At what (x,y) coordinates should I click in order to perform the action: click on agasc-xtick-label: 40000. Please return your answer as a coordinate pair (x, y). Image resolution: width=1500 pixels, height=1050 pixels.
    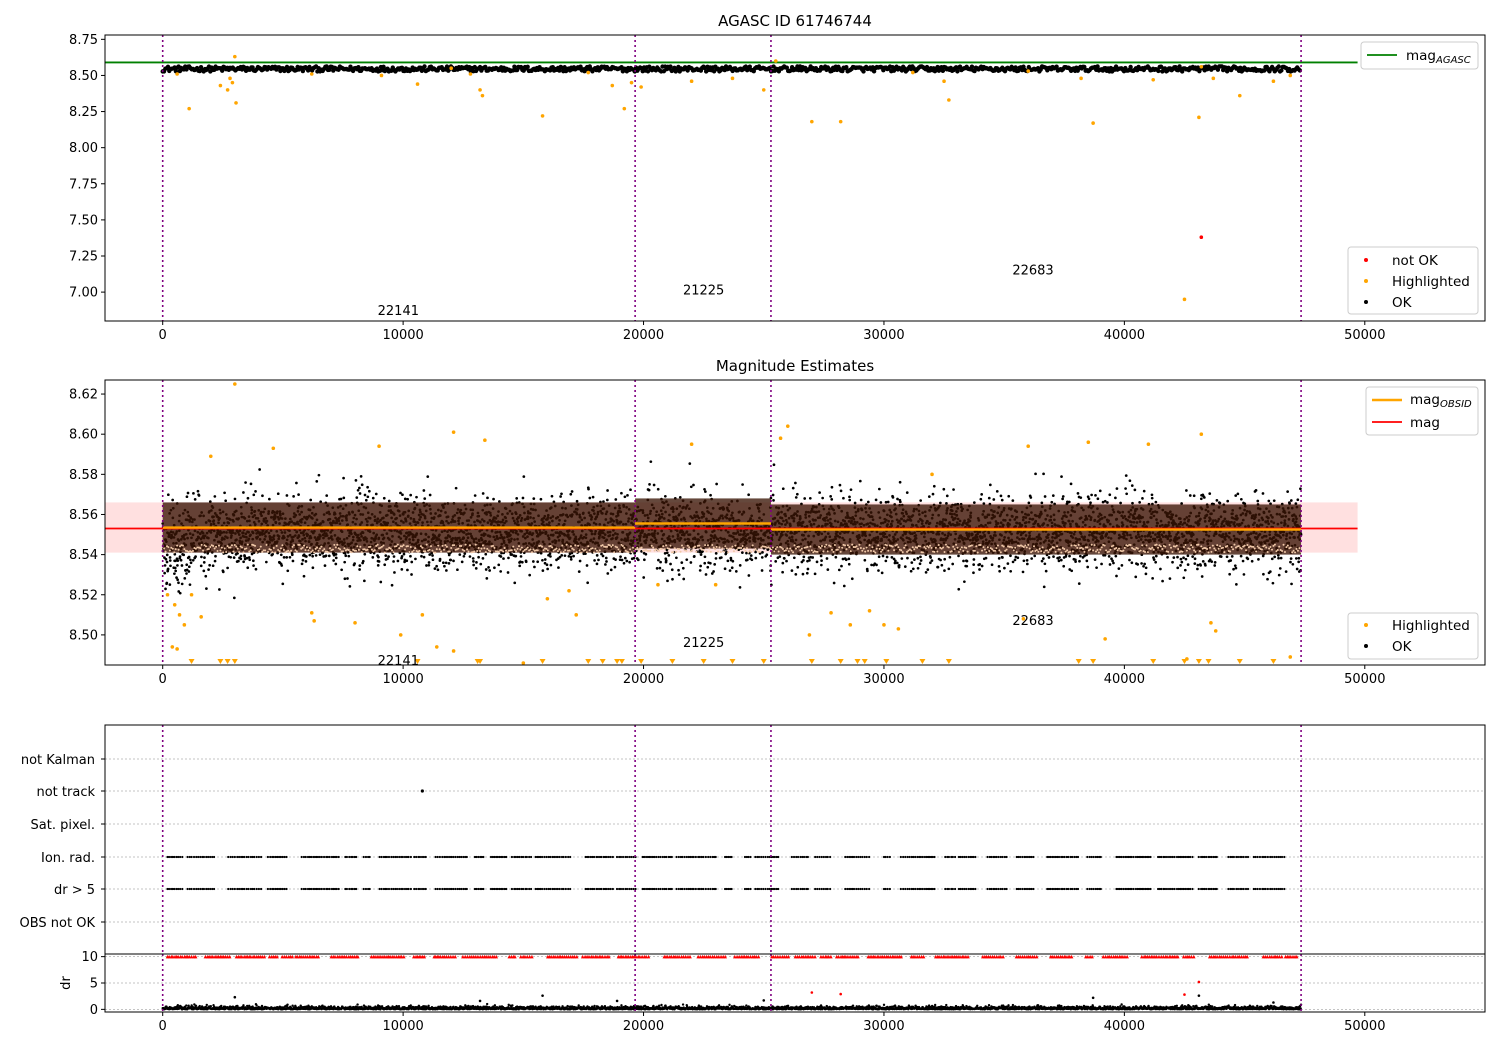
    Looking at the image, I should click on (1124, 335).